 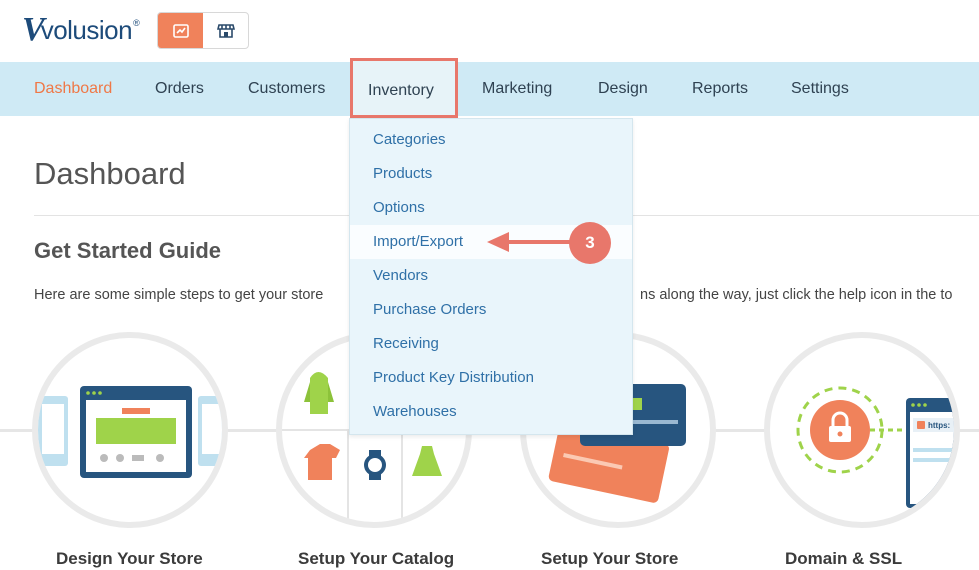 I want to click on top-bar: V volusion ®, so click(x=489, y=31).